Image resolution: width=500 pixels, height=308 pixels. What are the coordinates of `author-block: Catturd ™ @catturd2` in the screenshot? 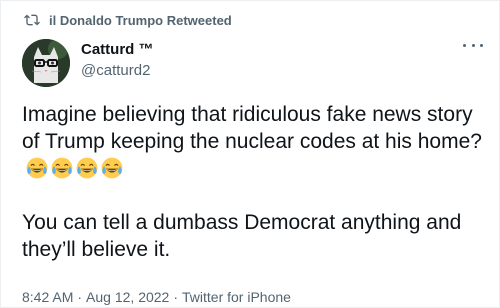 It's located at (117, 61).